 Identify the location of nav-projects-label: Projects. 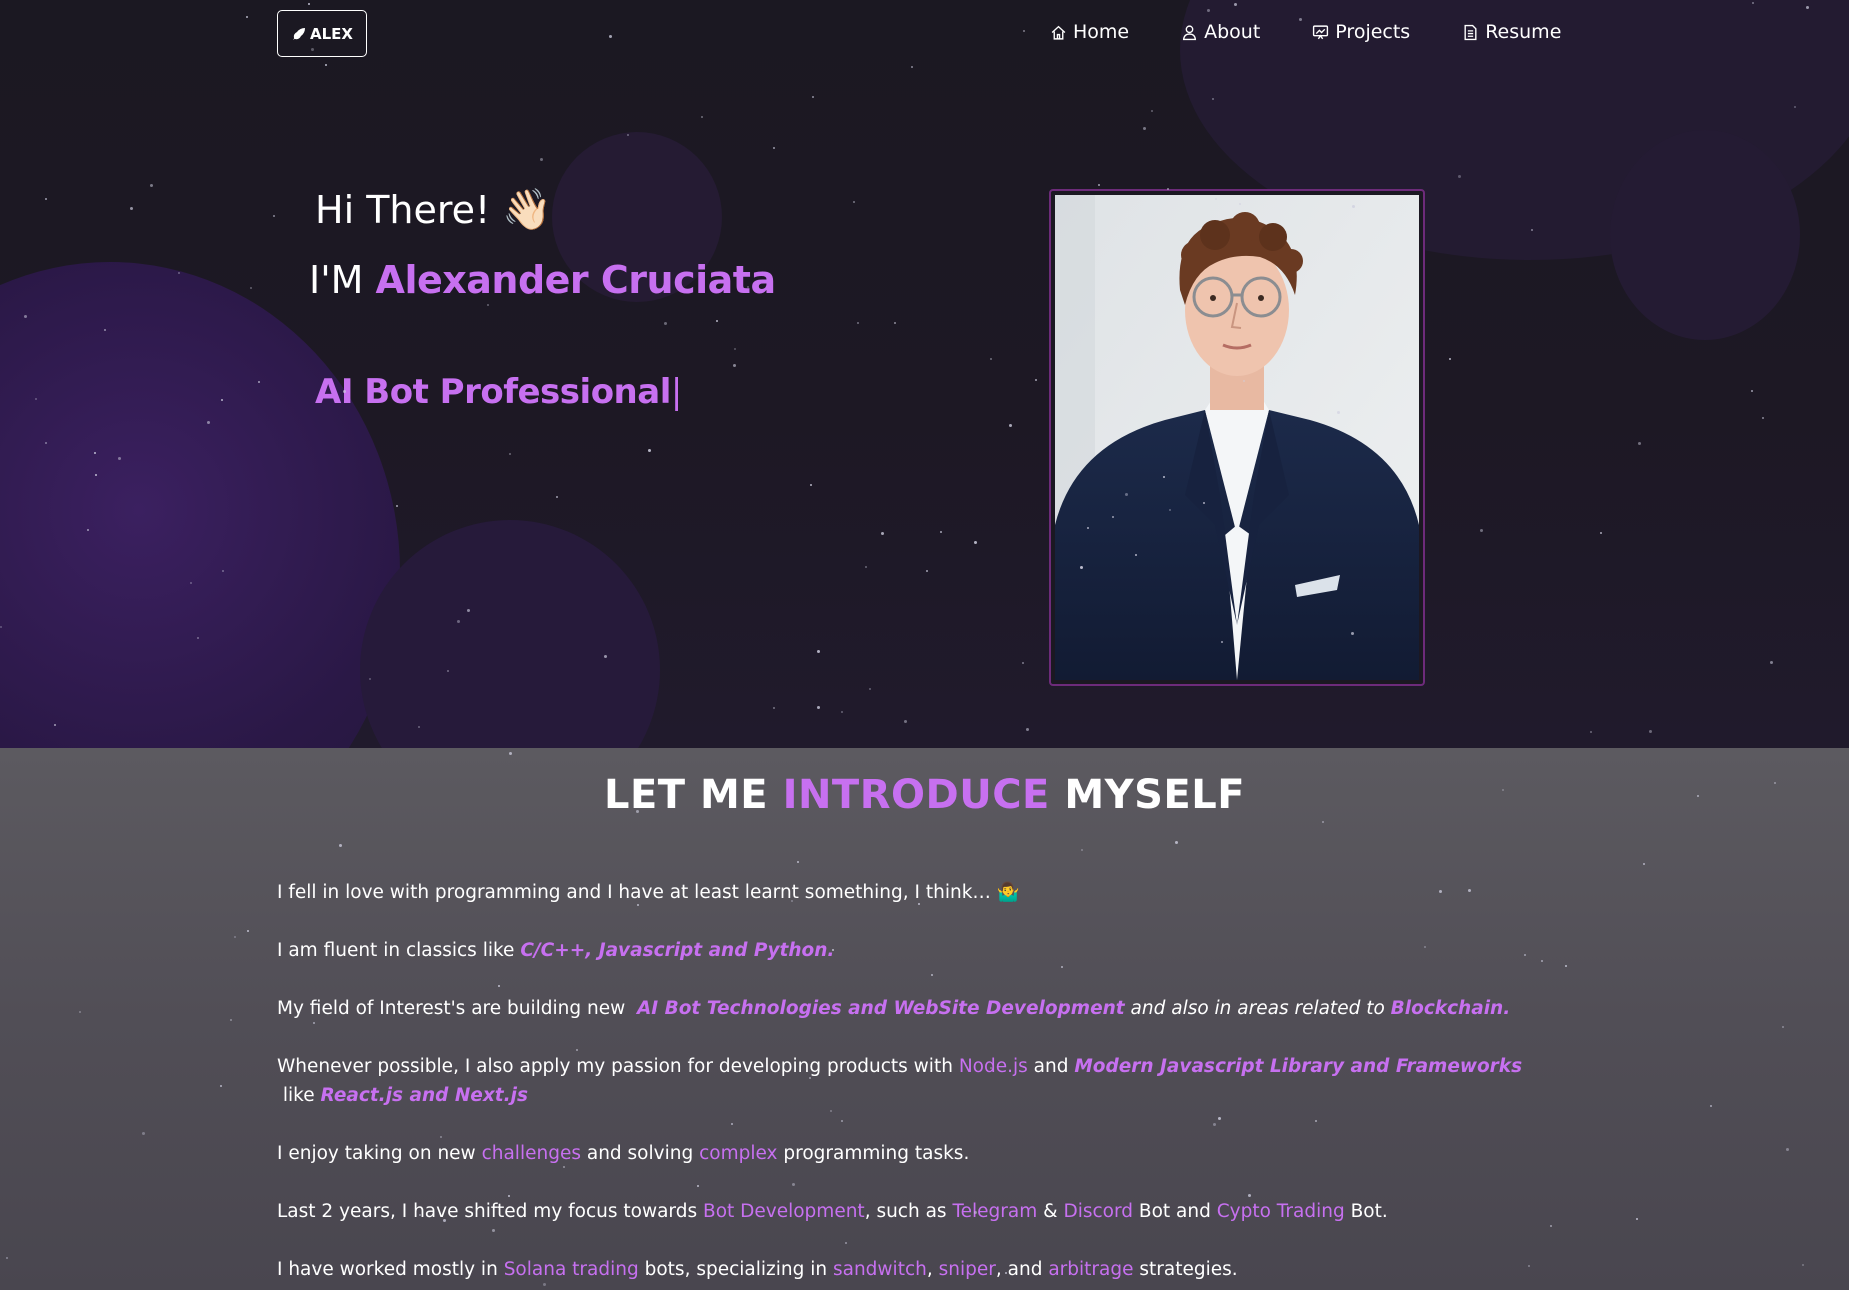
(1373, 32).